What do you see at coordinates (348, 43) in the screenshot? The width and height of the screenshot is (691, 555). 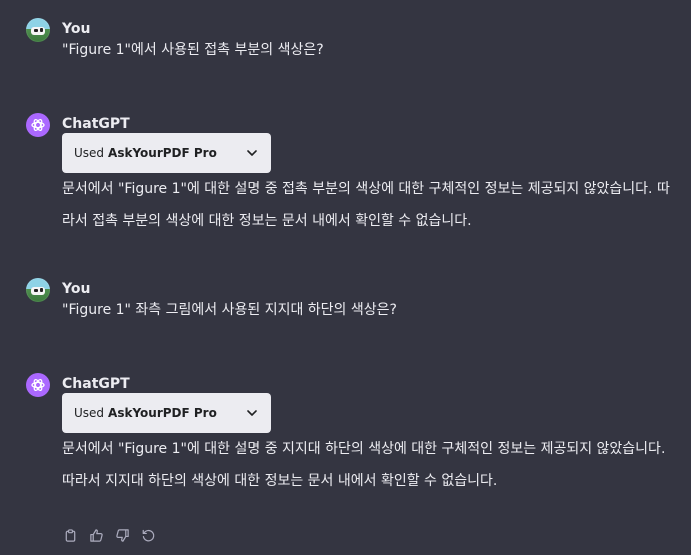 I see `user-message-1: You "Figure 1"에서 사용된 접촉 부분의 색상은?` at bounding box center [348, 43].